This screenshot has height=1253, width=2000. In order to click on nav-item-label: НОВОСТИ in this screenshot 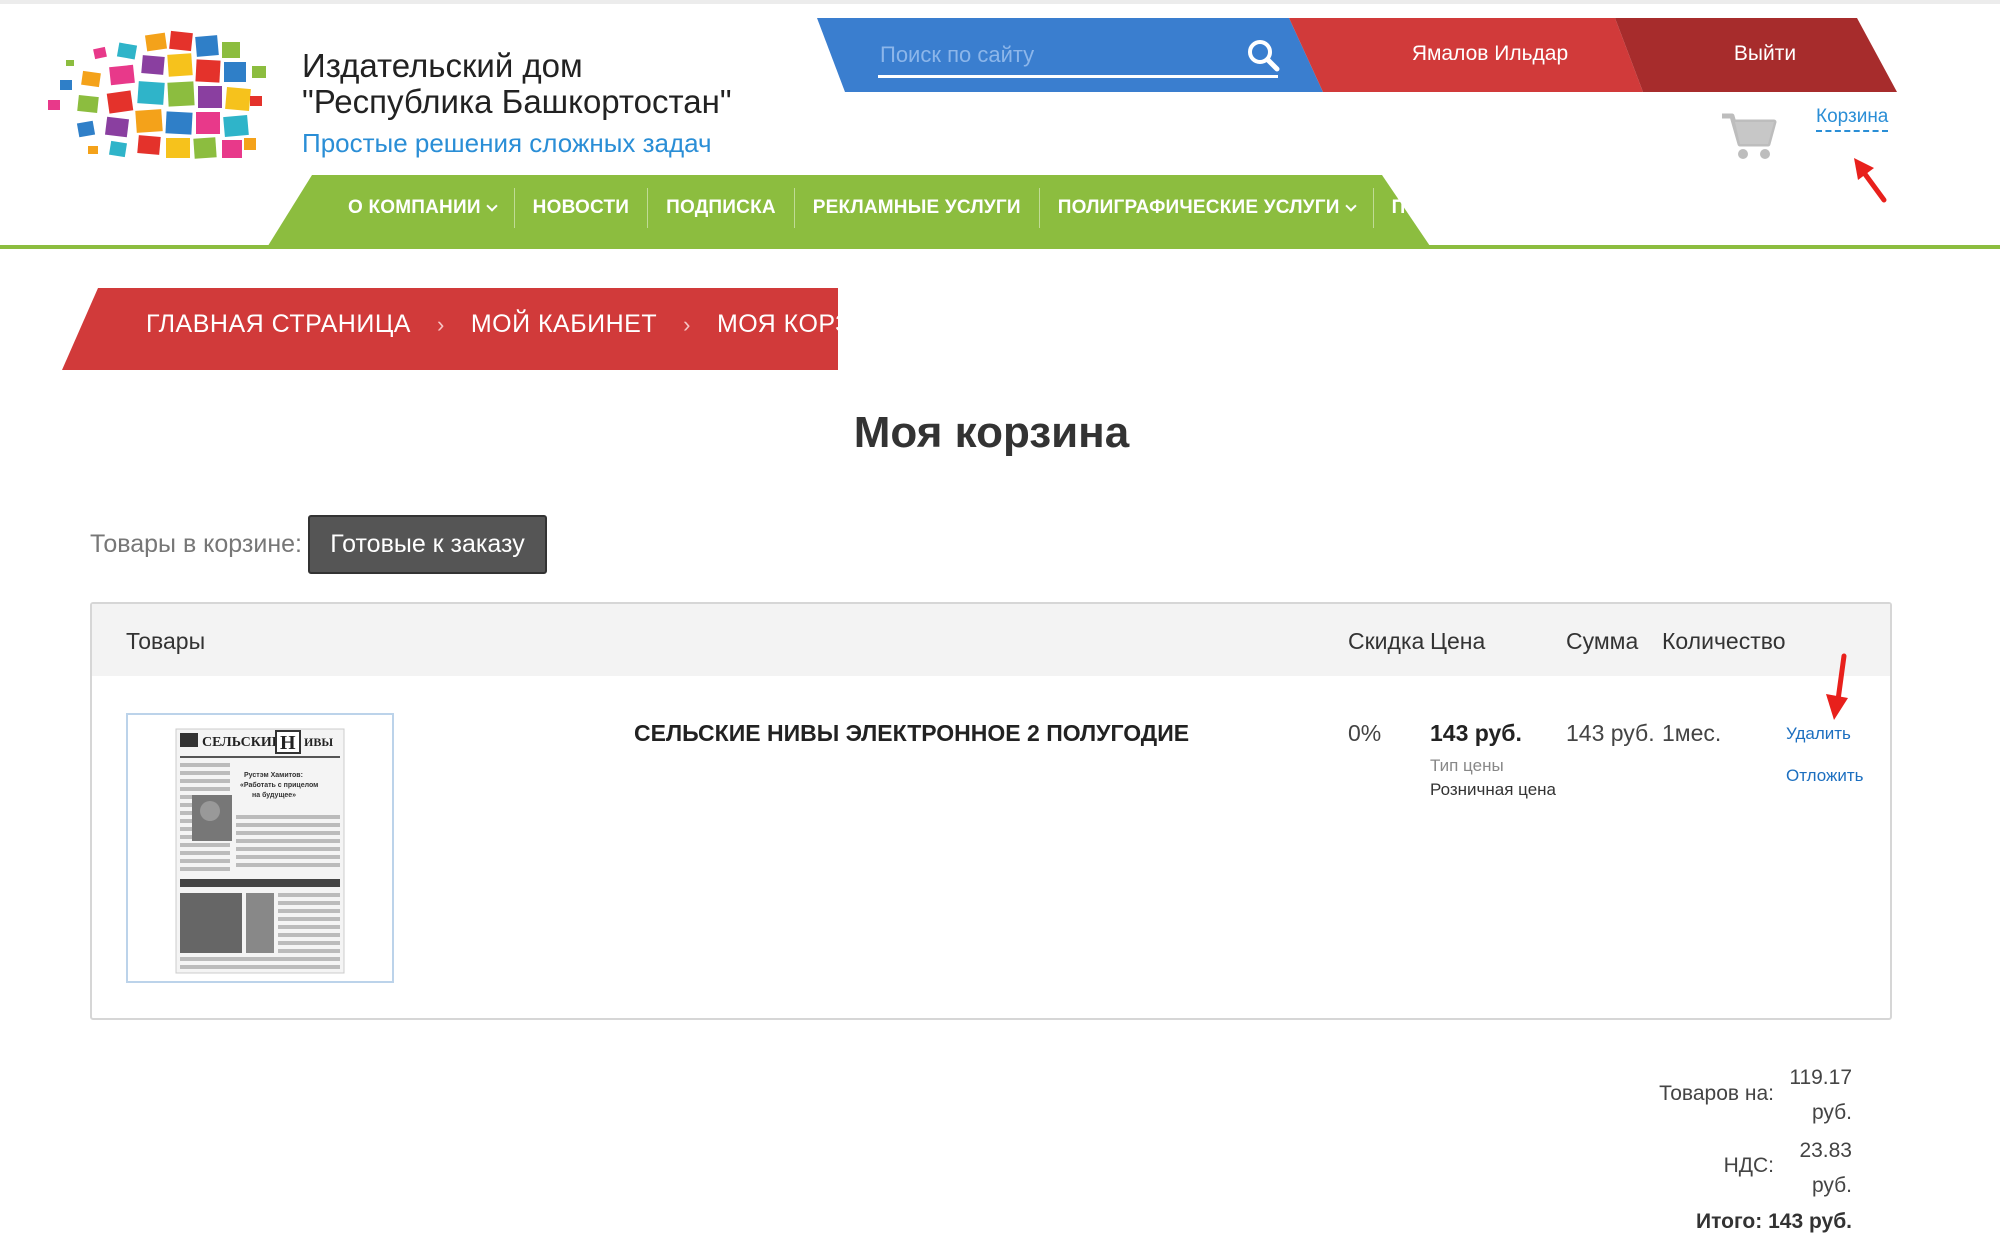, I will do `click(581, 207)`.